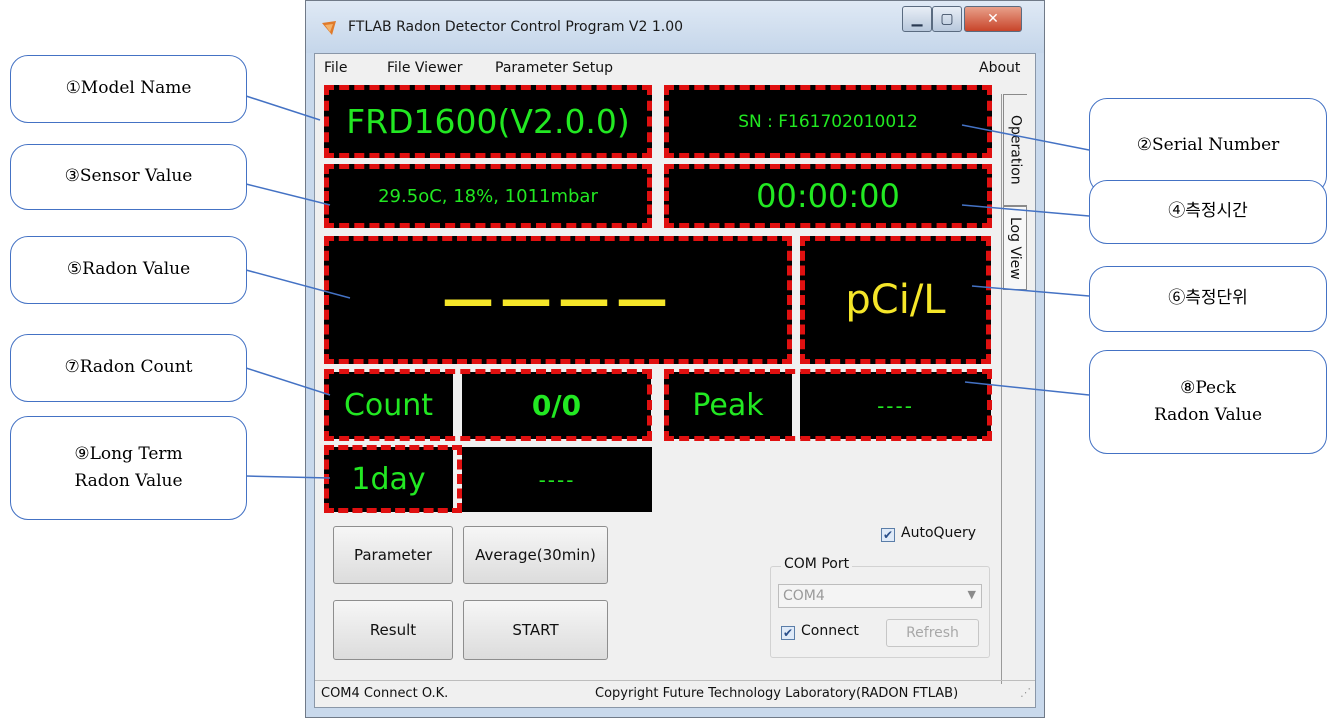 This screenshot has width=1336, height=718. I want to click on callout-sensor-value: ③Sensor Value, so click(128, 177).